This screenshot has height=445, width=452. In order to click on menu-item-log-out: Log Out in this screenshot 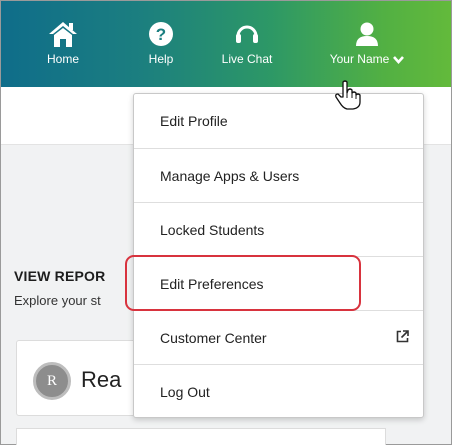, I will do `click(278, 391)`.